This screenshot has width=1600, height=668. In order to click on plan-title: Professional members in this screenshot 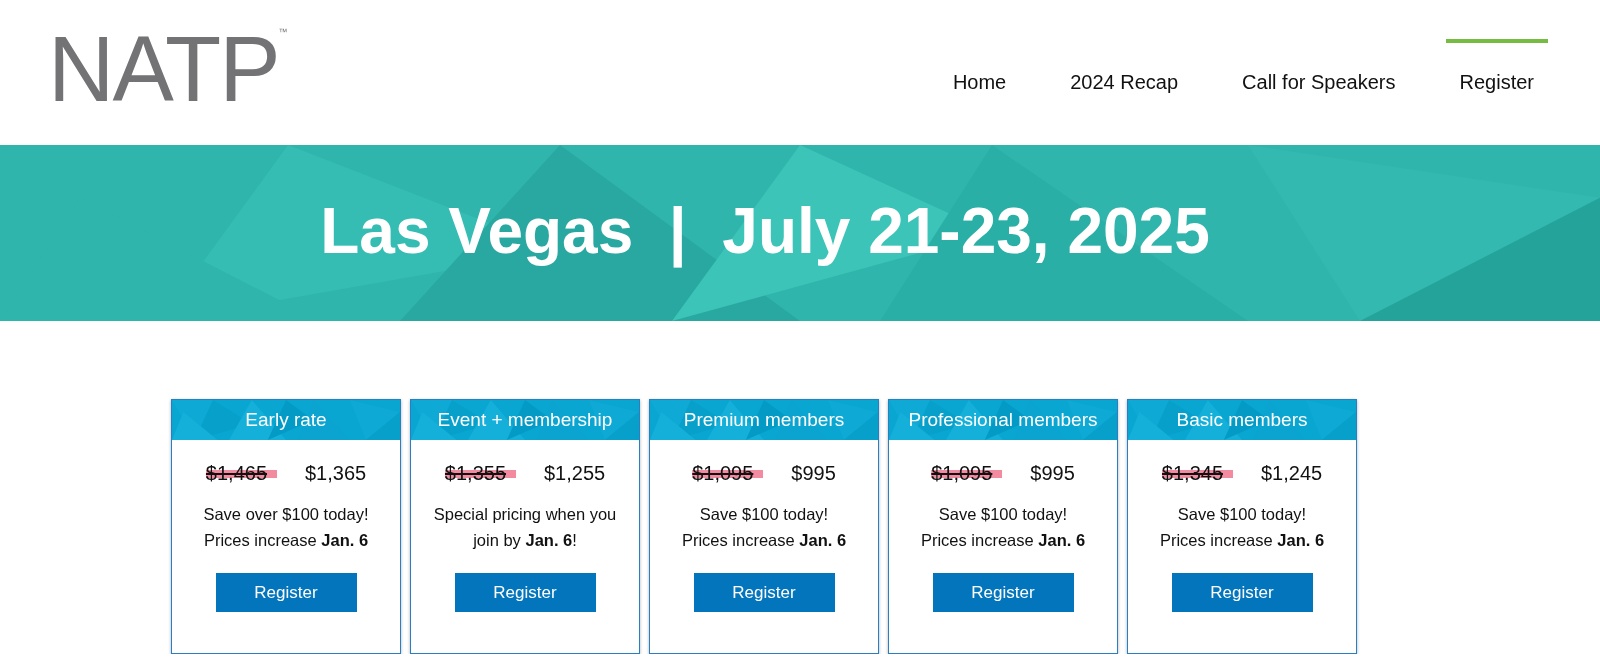, I will do `click(1003, 420)`.